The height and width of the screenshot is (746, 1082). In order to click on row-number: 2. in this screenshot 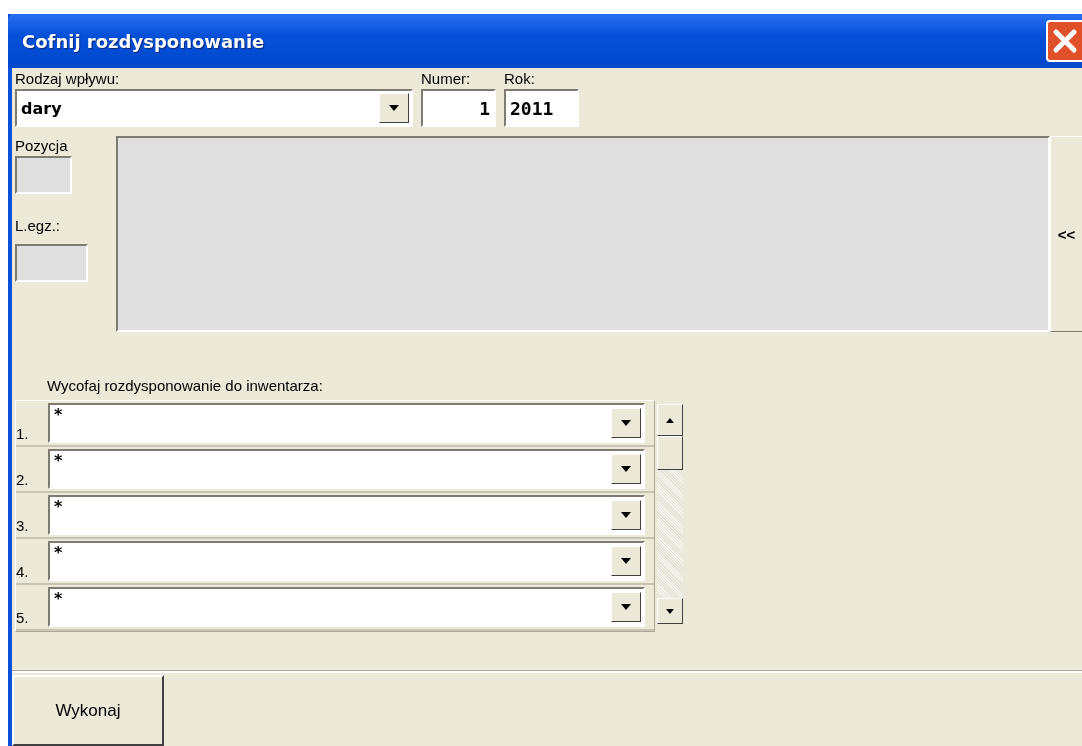, I will do `click(23, 480)`.